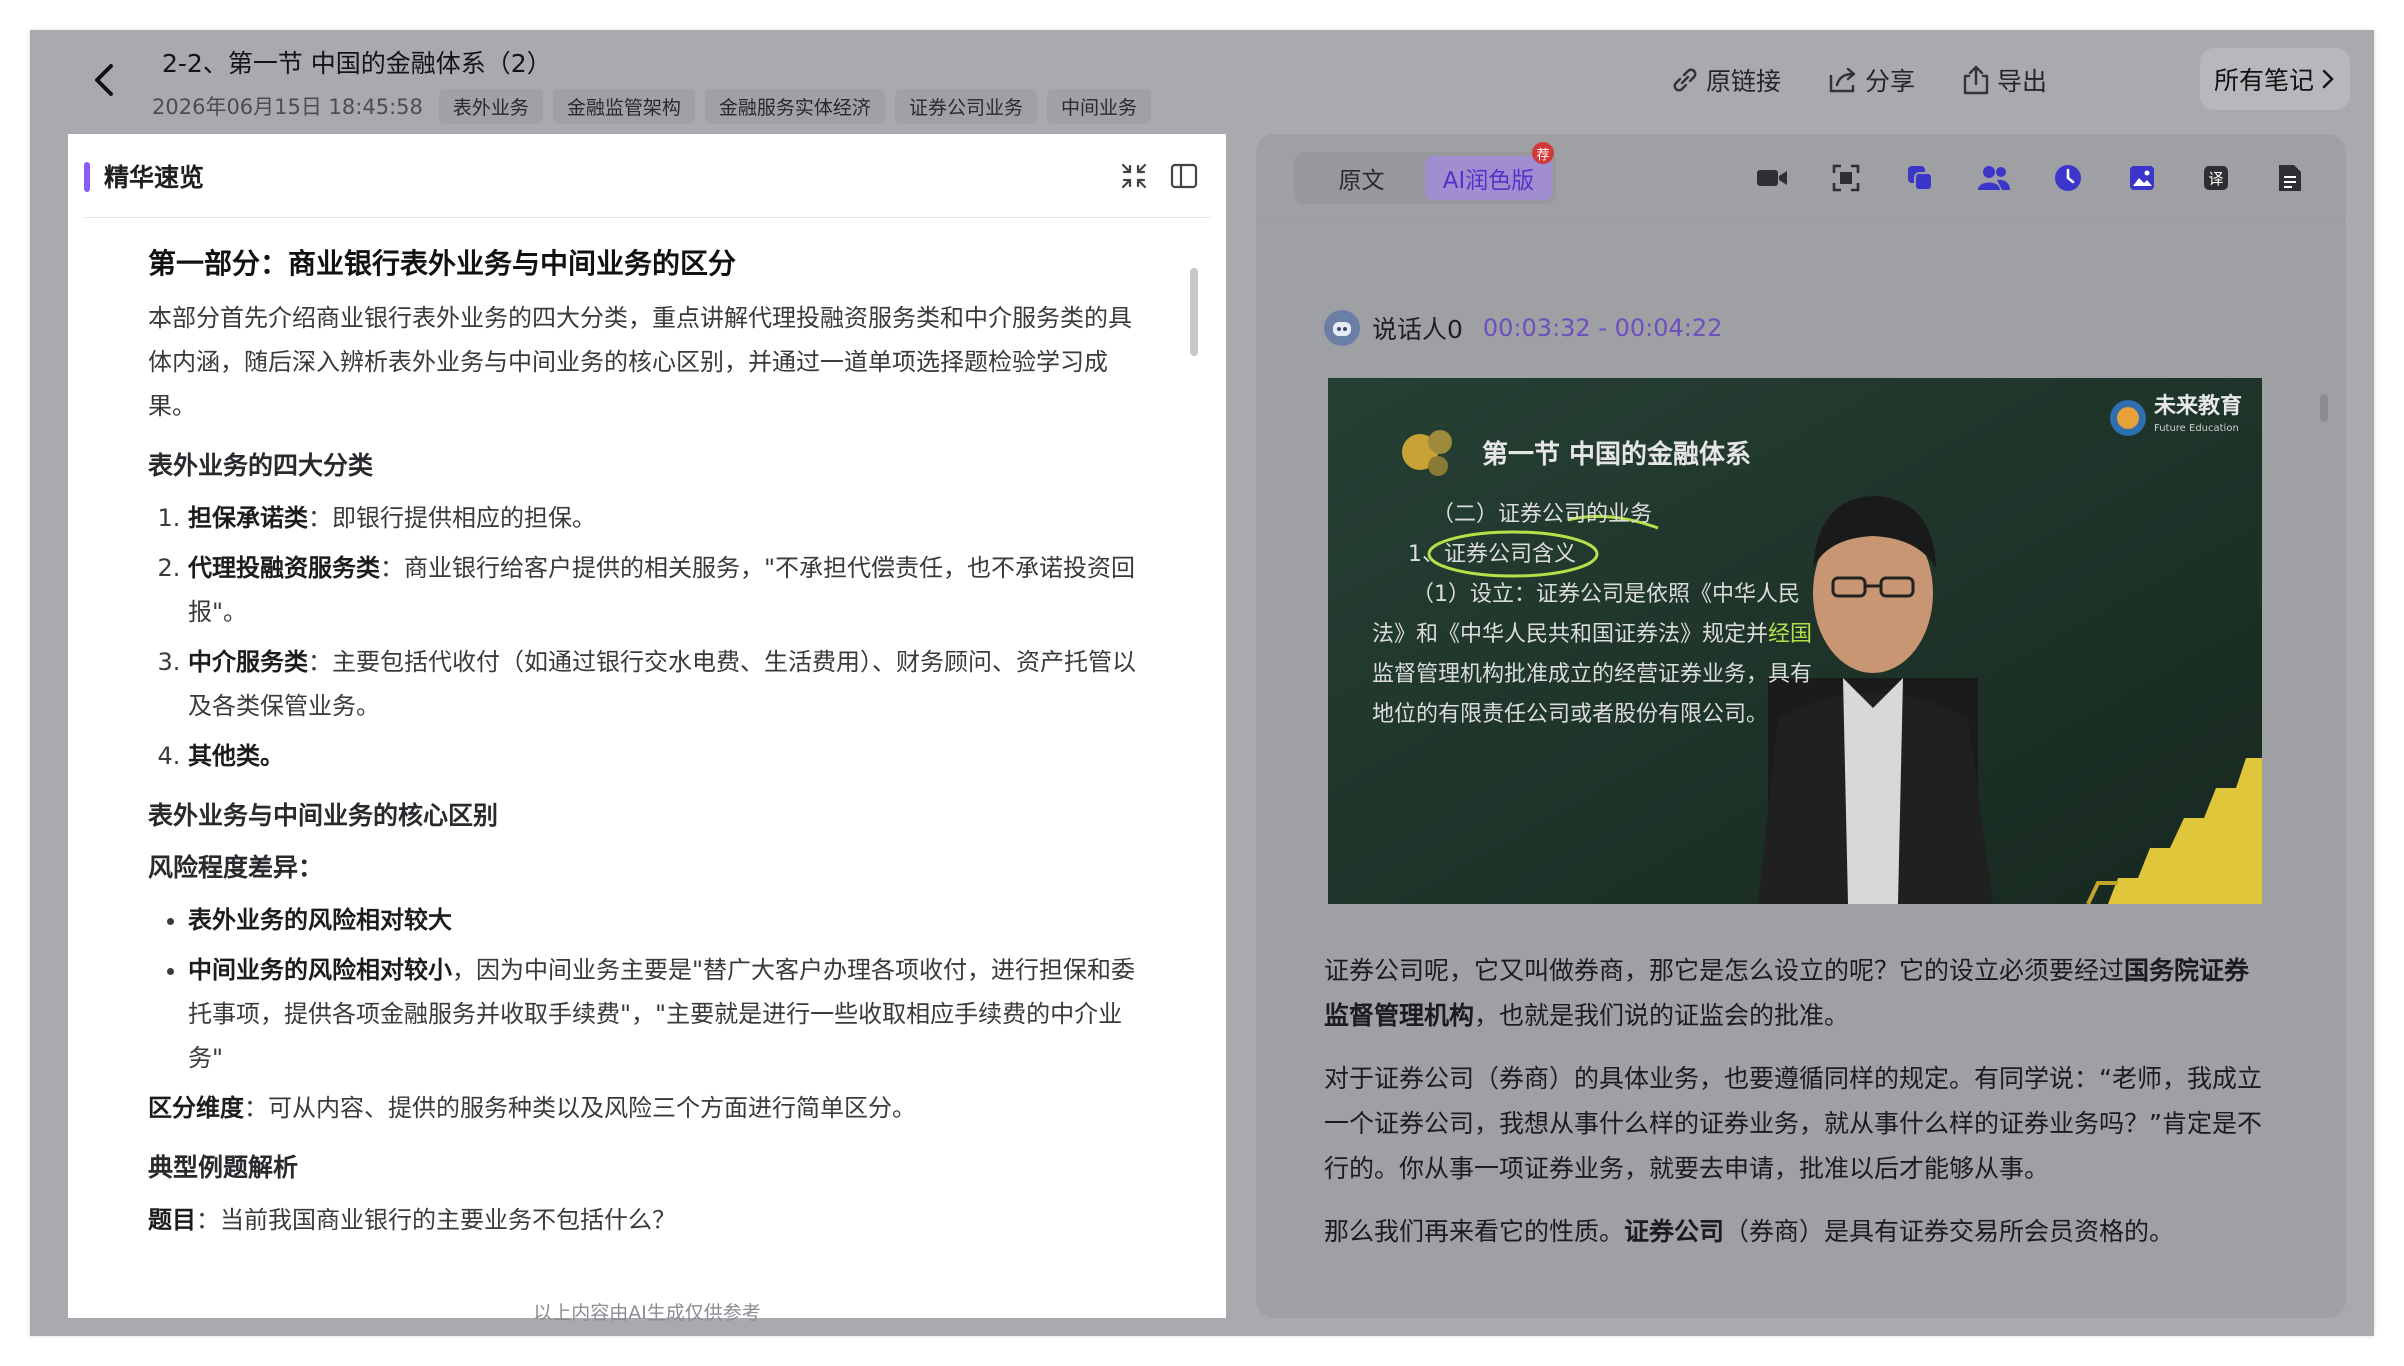 The image size is (2404, 1366). What do you see at coordinates (442, 263) in the screenshot?
I see `section-heading: 第一部分：商业银行表外业务与中间业务的区分` at bounding box center [442, 263].